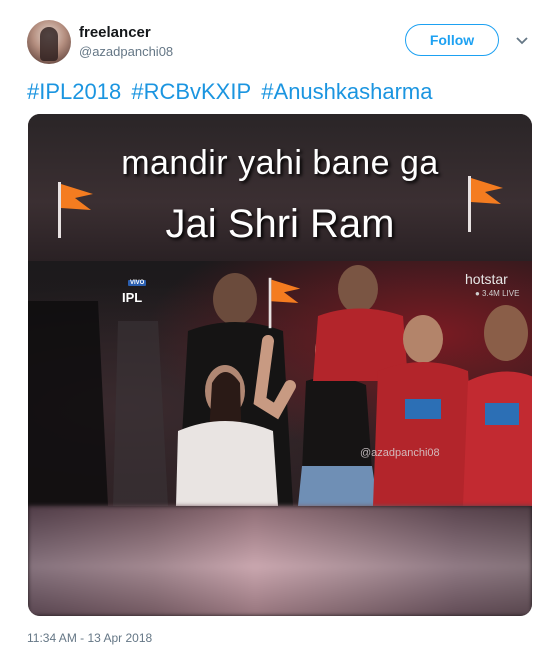 This screenshot has height=646, width=556. What do you see at coordinates (115, 32) in the screenshot?
I see `display-name: freelancer` at bounding box center [115, 32].